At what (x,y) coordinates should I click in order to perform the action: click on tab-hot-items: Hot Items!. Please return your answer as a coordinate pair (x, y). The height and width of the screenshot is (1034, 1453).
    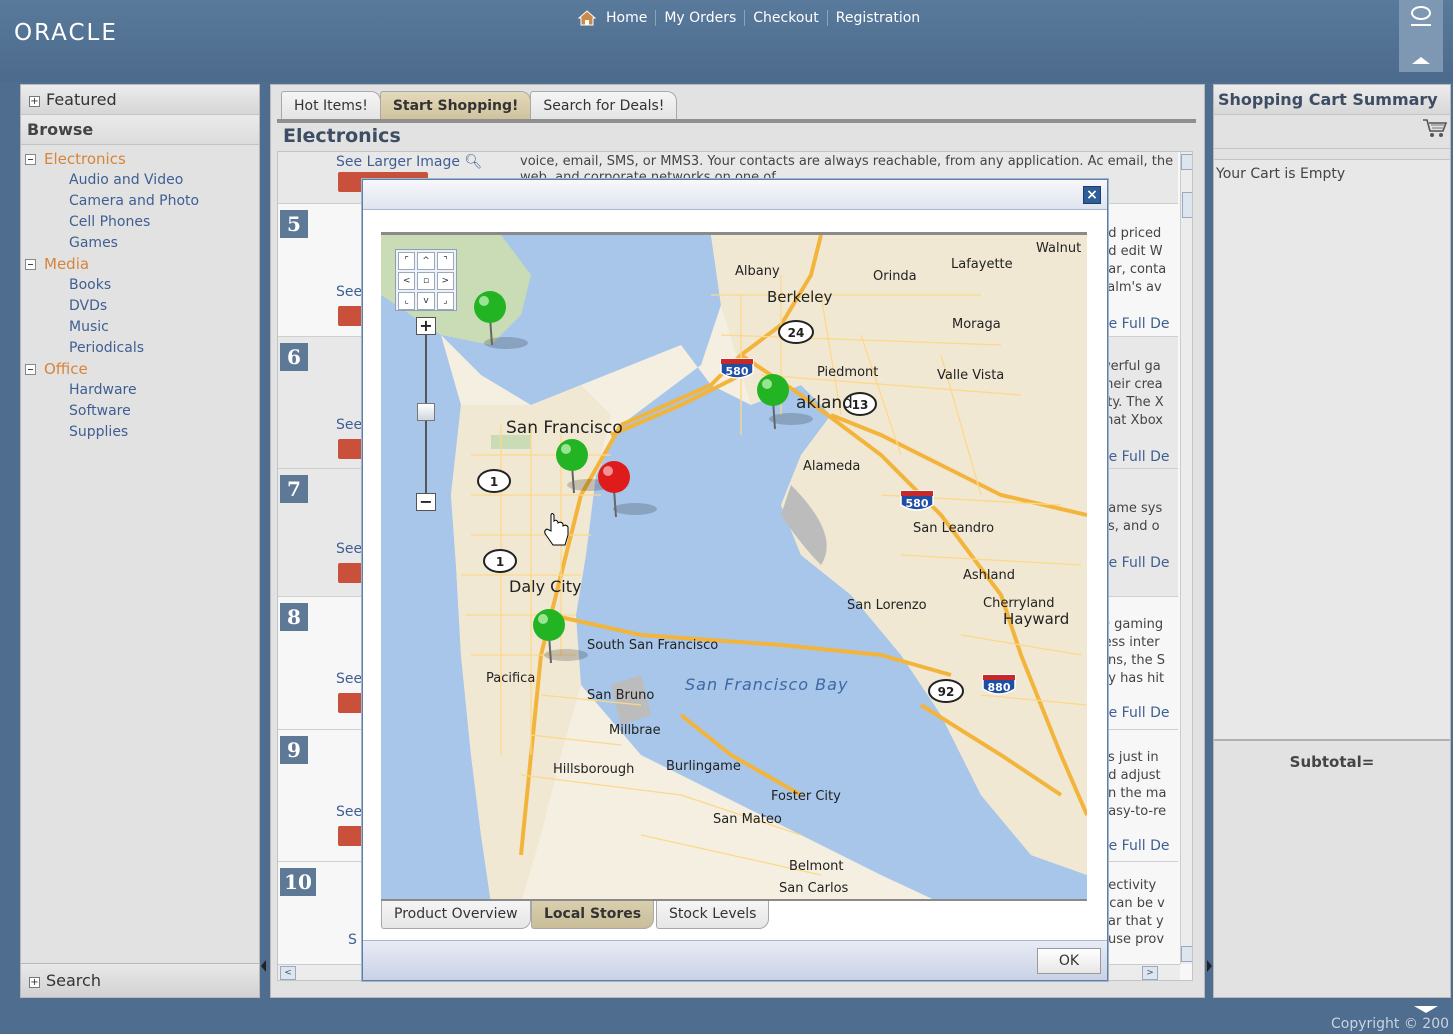
    Looking at the image, I should click on (331, 105).